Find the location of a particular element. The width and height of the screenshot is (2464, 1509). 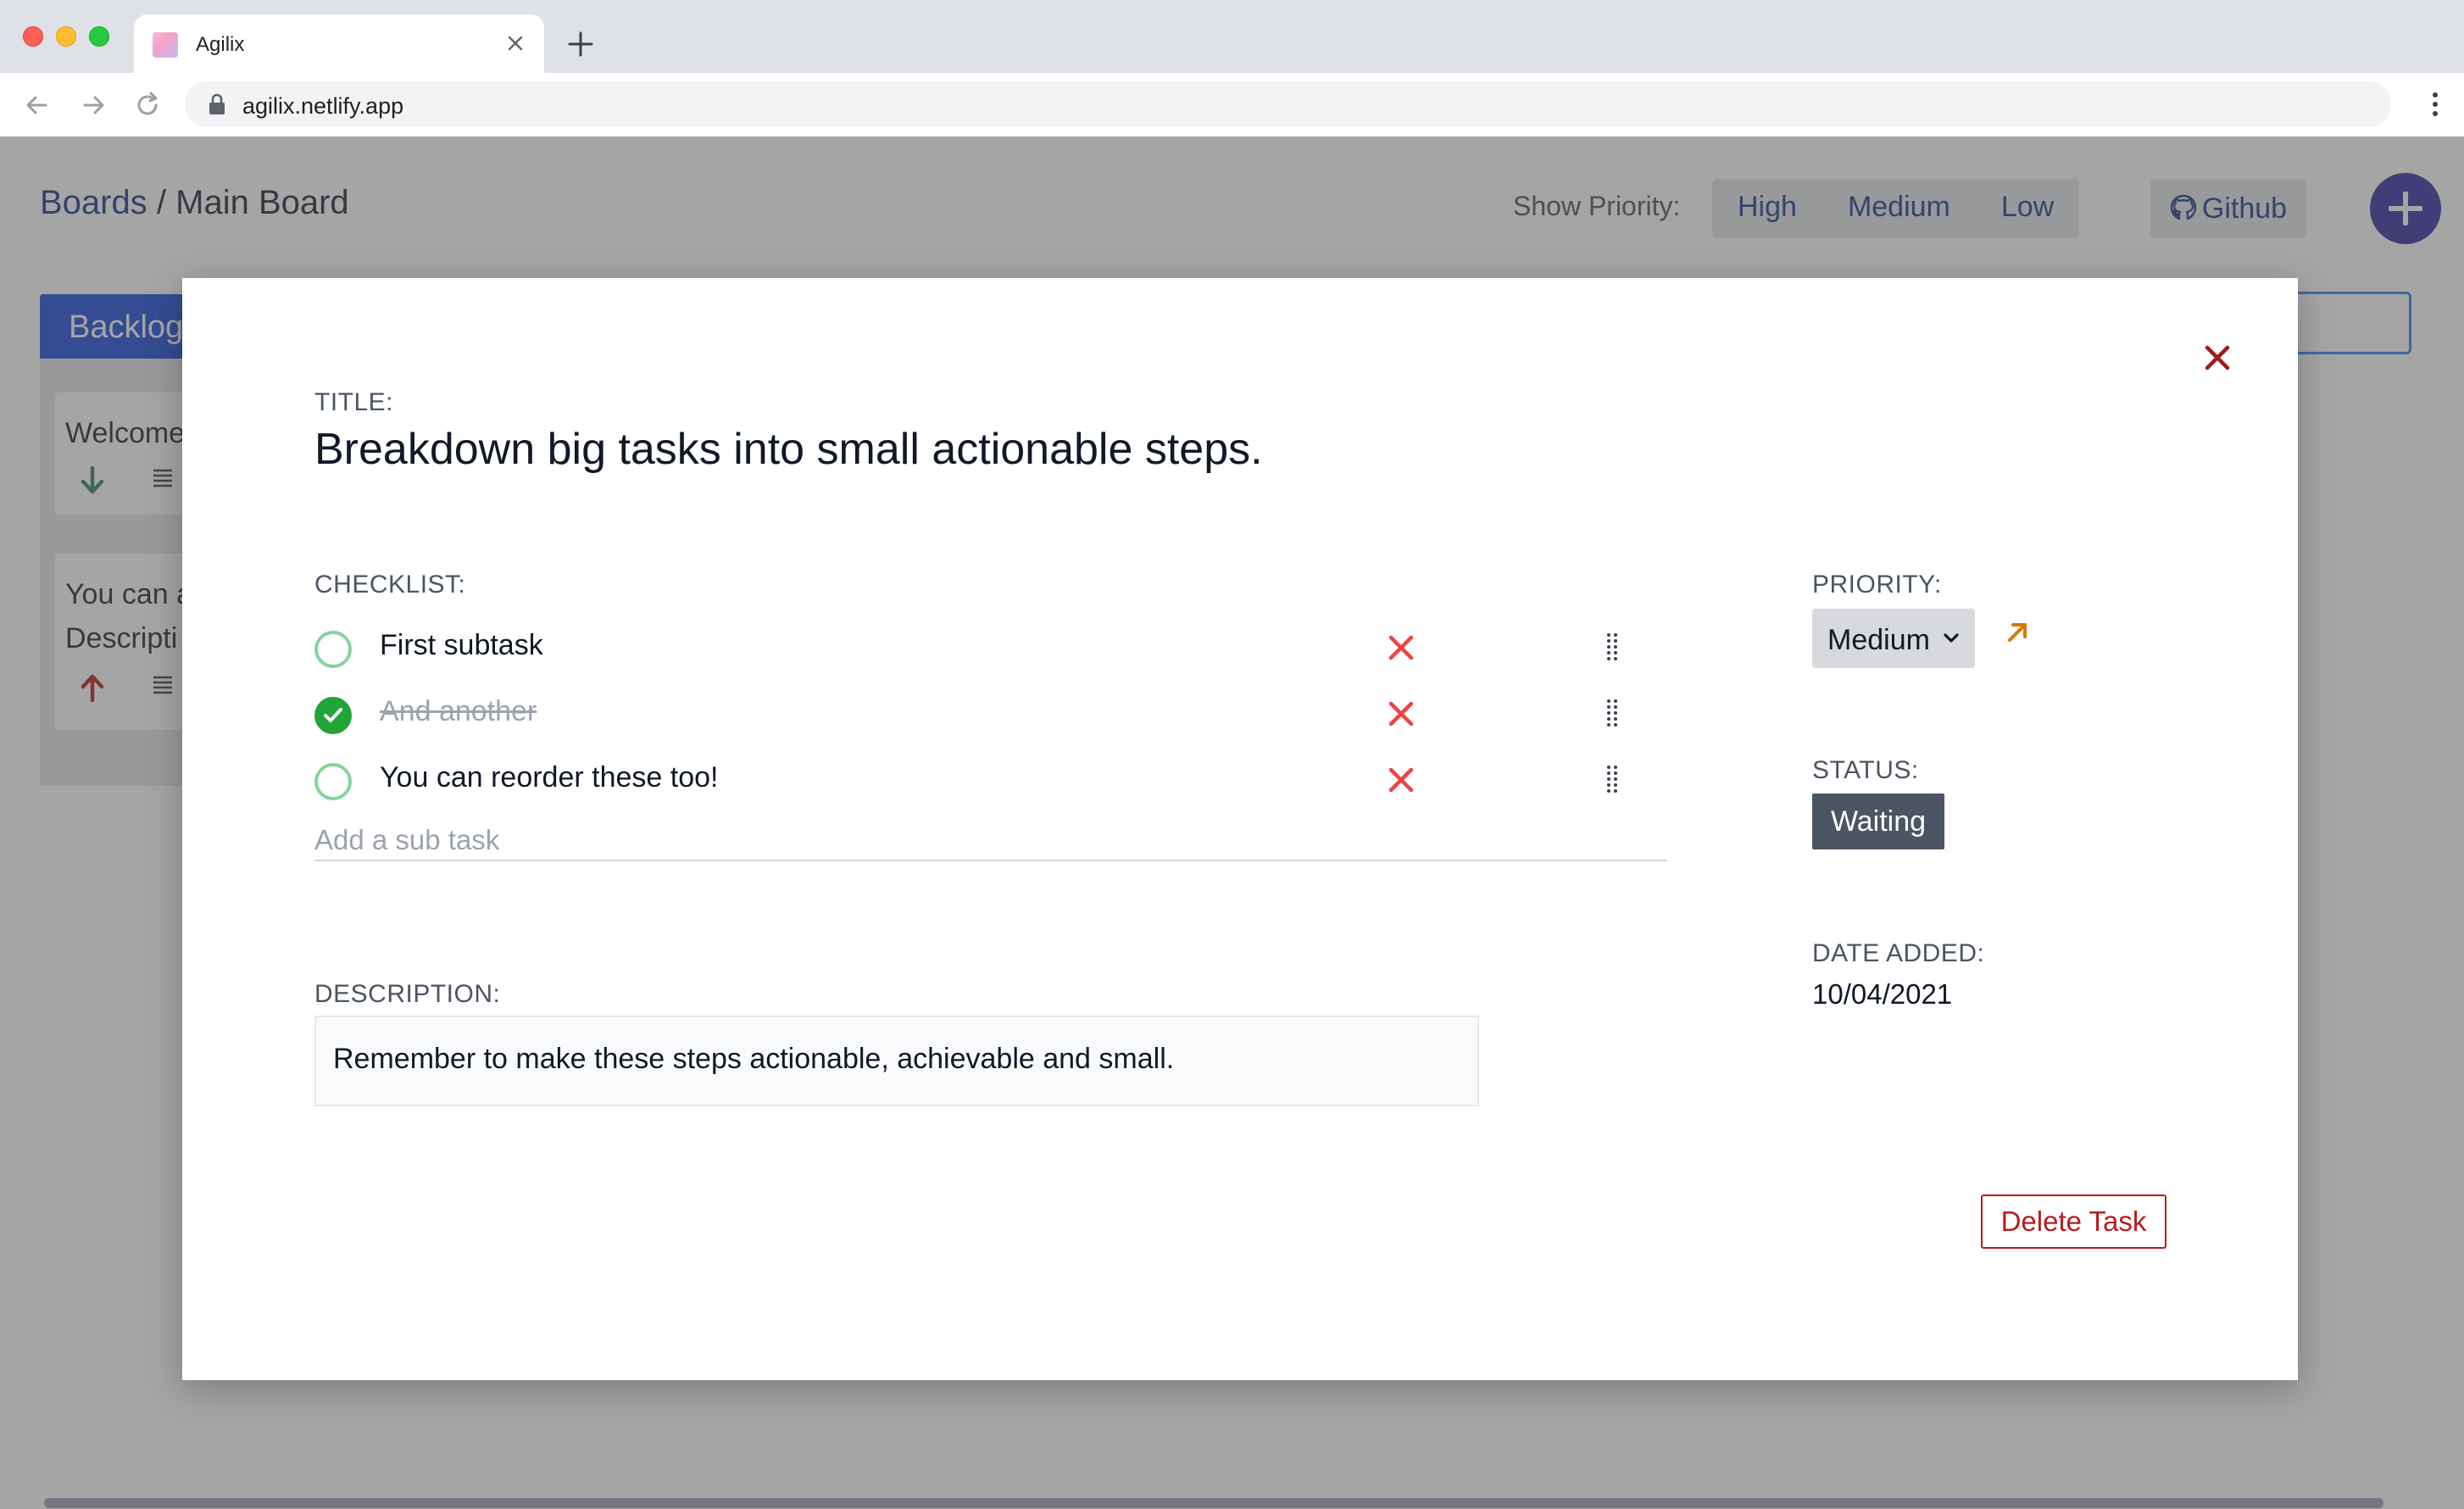

priority-arrow-icon is located at coordinates (2018, 632).